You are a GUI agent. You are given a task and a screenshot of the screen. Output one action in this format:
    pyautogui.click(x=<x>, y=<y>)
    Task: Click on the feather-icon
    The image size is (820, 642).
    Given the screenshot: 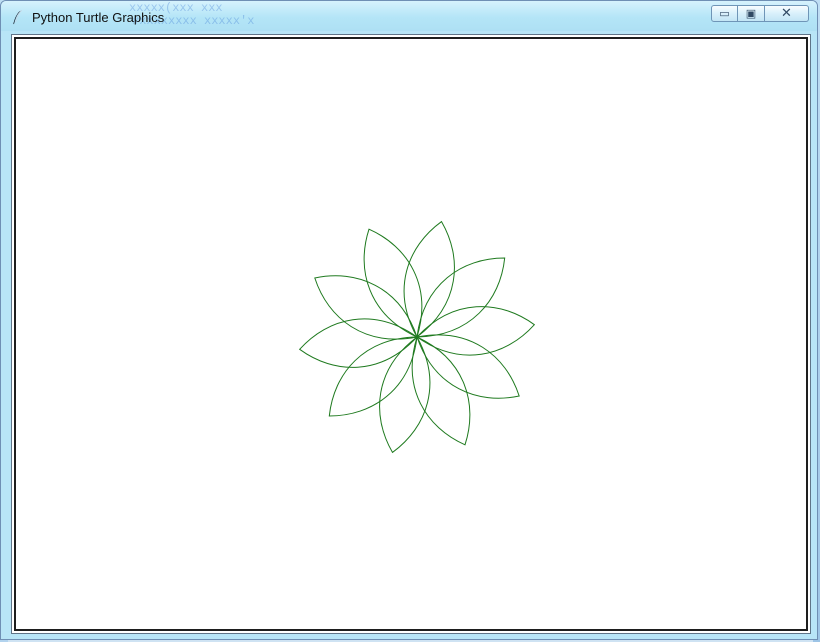 What is the action you would take?
    pyautogui.click(x=18, y=17)
    